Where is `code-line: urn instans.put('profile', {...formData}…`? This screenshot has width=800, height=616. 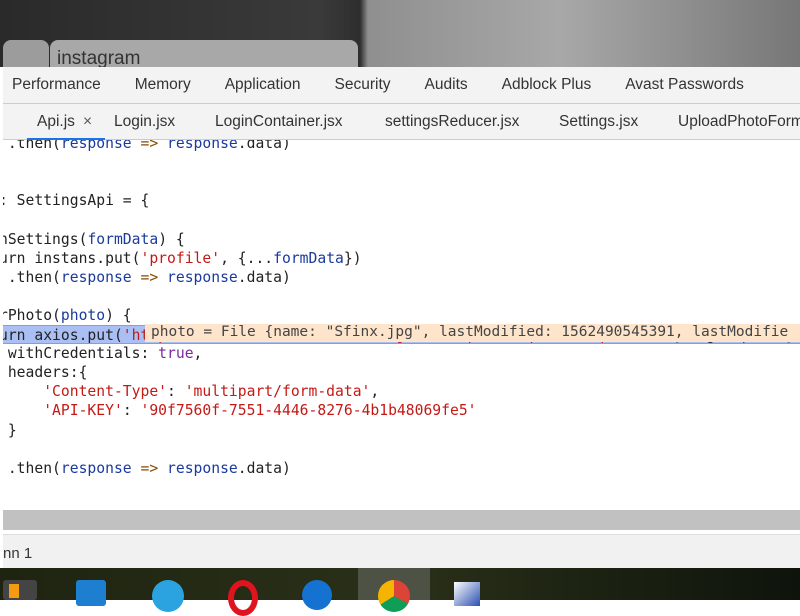 code-line: urn instans.put('profile', {...formData}… is located at coordinates (182, 258).